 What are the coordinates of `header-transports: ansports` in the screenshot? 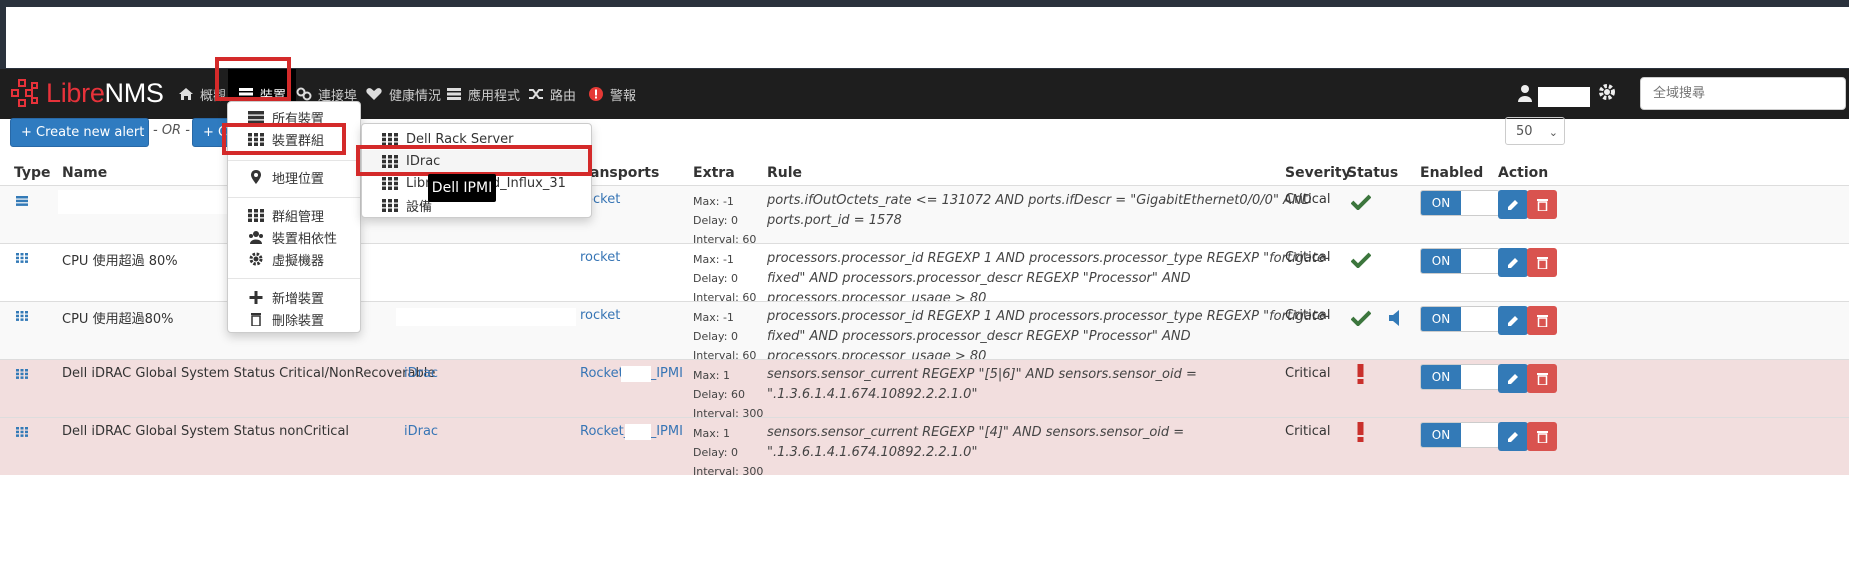 It's located at (624, 173).